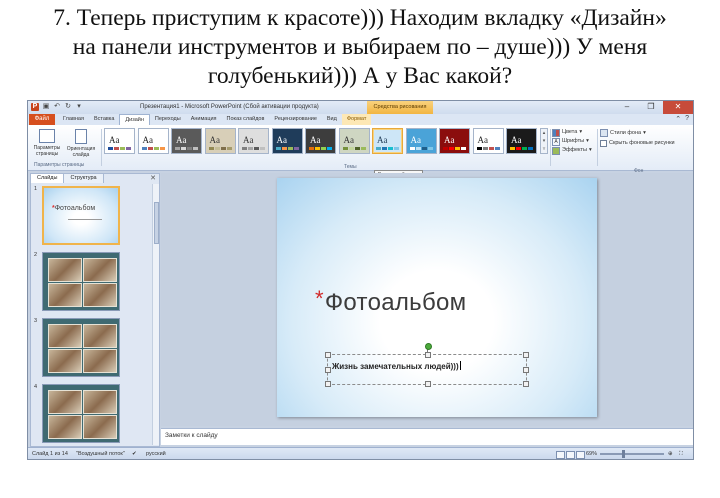 Image resolution: width=720 pixels, height=498 pixels. What do you see at coordinates (427, 436) in the screenshot?
I see `notes-pane: Заметки к слайду` at bounding box center [427, 436].